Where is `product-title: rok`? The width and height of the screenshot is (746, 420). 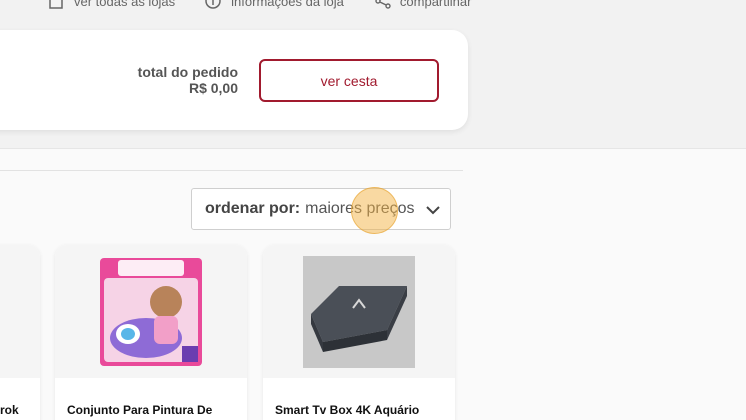 product-title: rok is located at coordinates (9, 410).